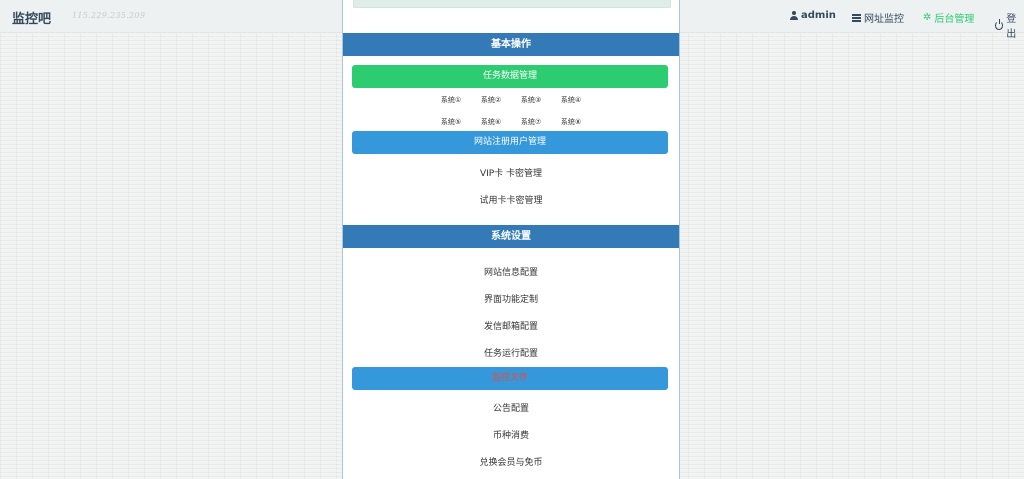 This screenshot has width=1024, height=479. I want to click on system-link-2: 系统②, so click(491, 100).